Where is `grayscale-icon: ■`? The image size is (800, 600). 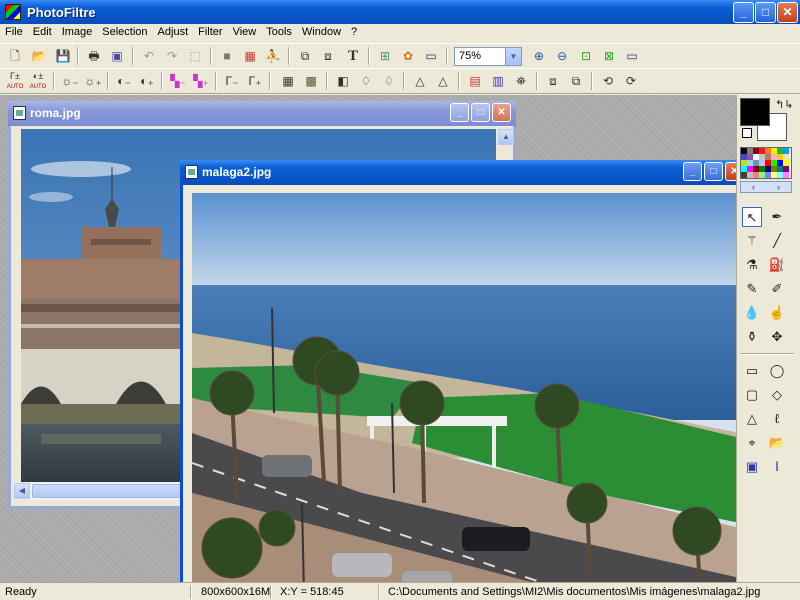 grayscale-icon: ■ is located at coordinates (227, 56).